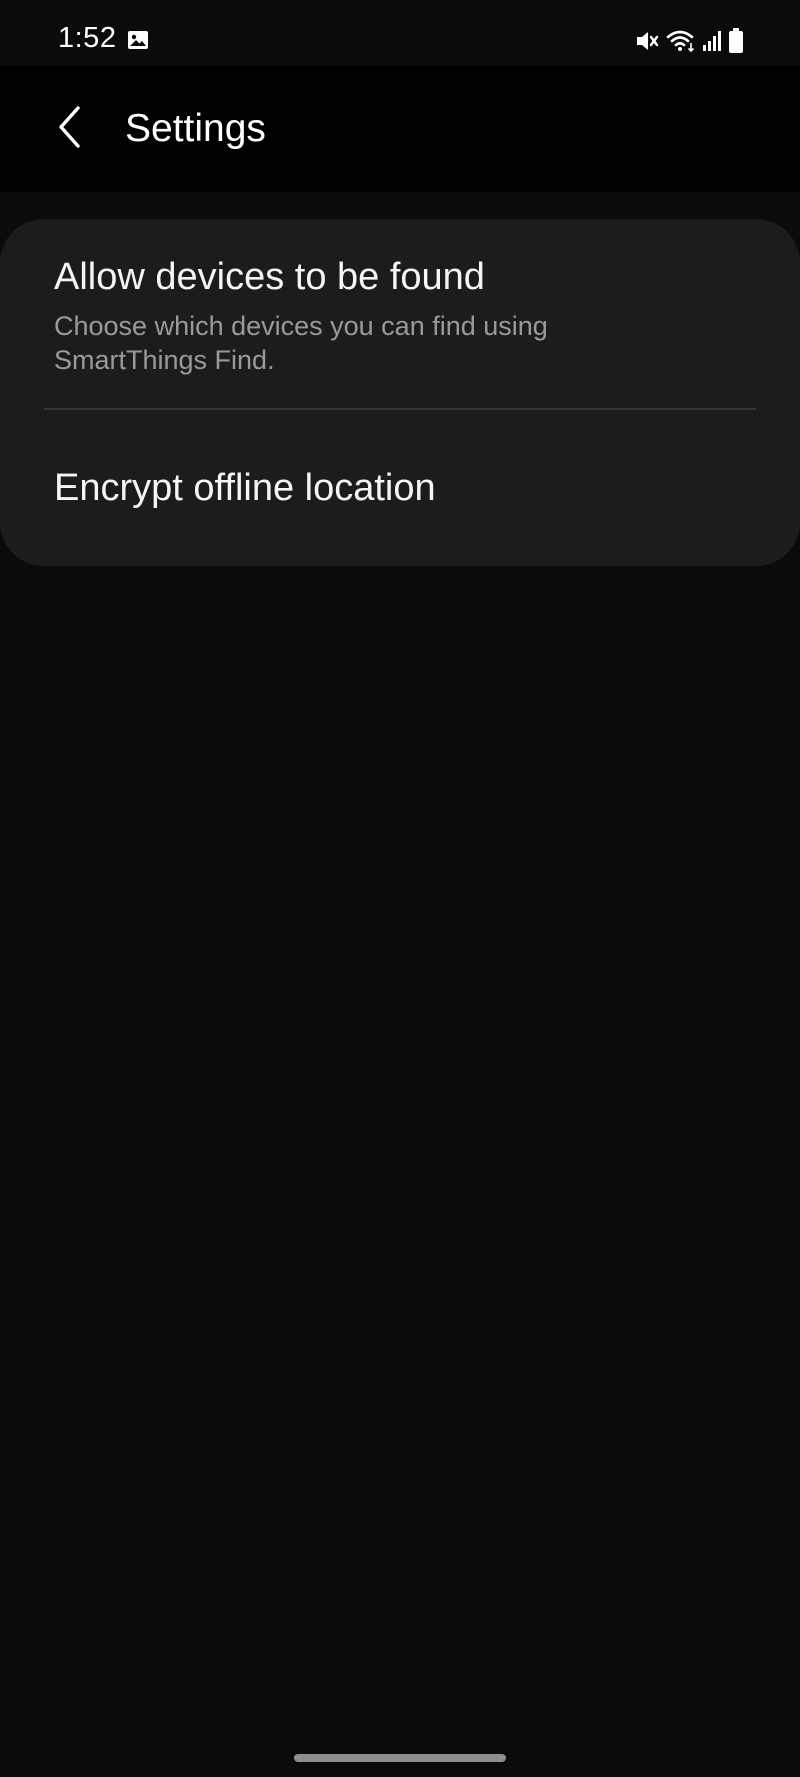 The width and height of the screenshot is (800, 1777). Describe the element at coordinates (400, 129) in the screenshot. I see `app-bar: Settings` at that location.